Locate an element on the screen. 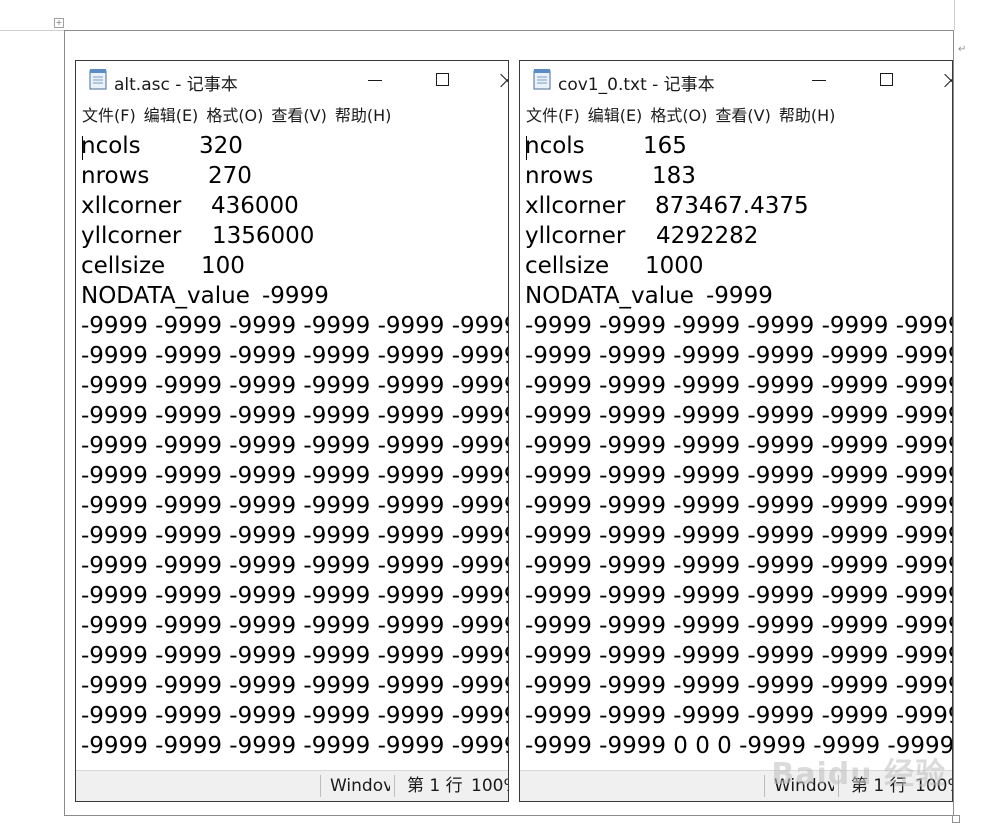  paragraph-mark-icon: ↵ is located at coordinates (962, 49).